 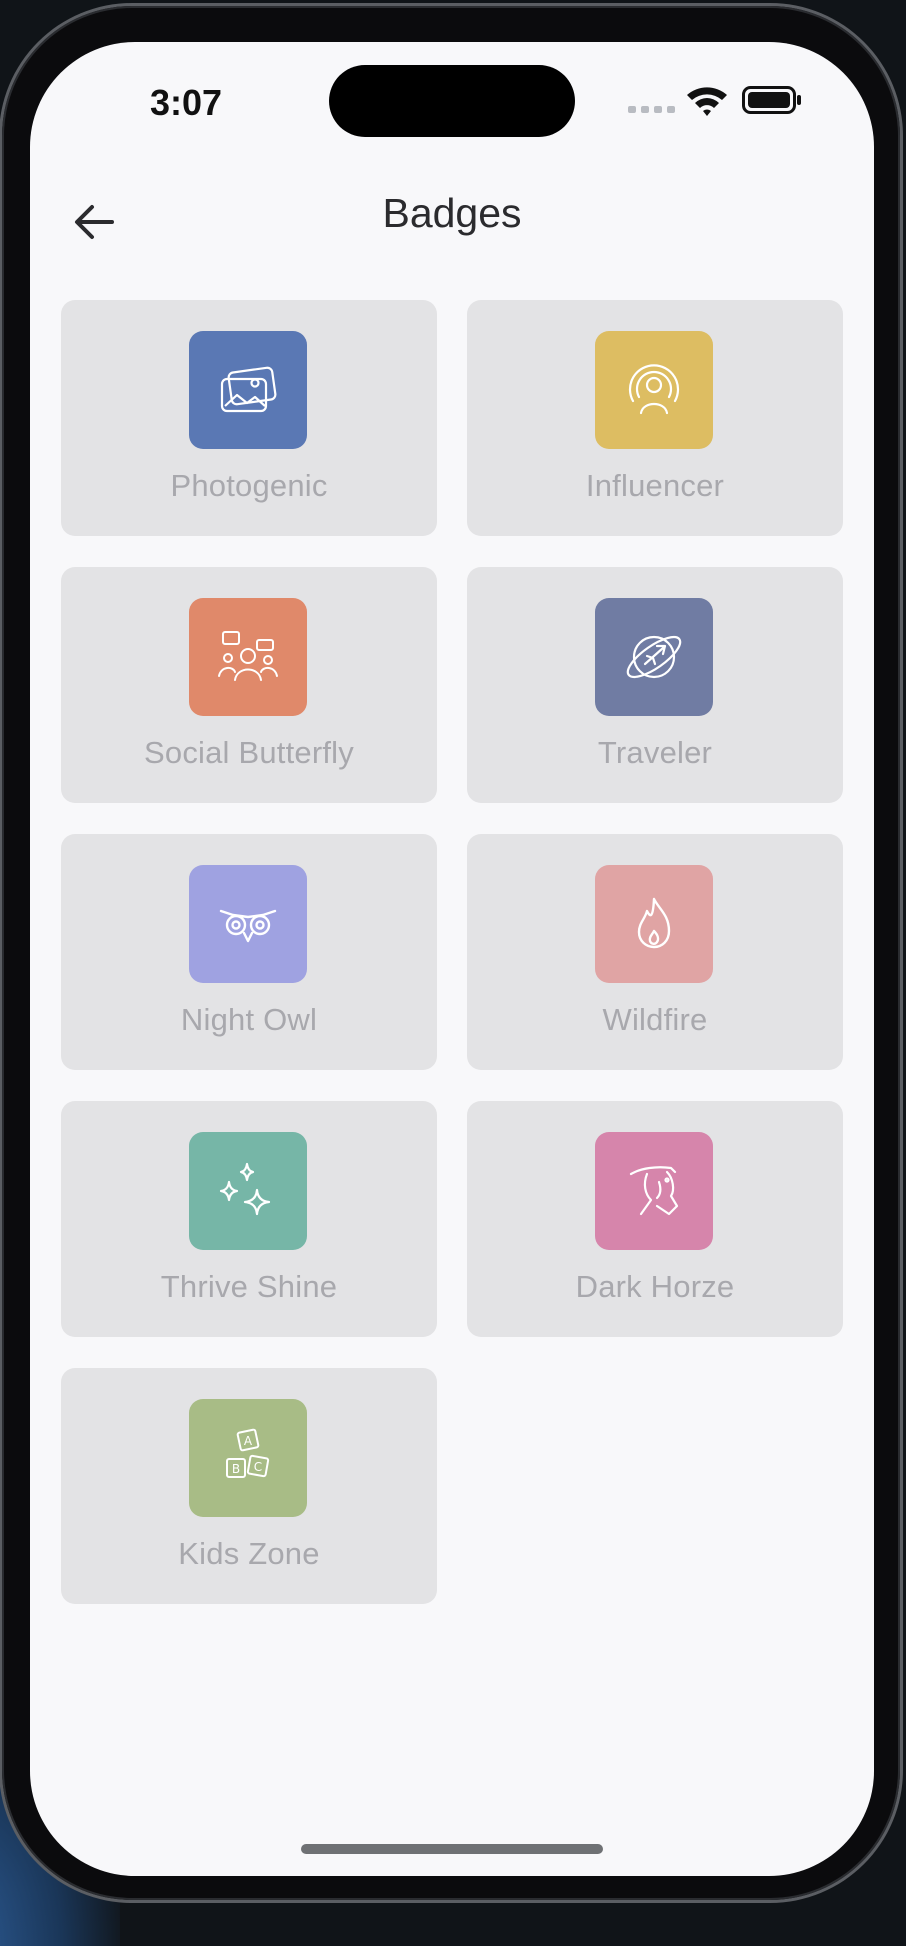 I want to click on badge-card-photogenic: Photogenic, so click(x=249, y=418).